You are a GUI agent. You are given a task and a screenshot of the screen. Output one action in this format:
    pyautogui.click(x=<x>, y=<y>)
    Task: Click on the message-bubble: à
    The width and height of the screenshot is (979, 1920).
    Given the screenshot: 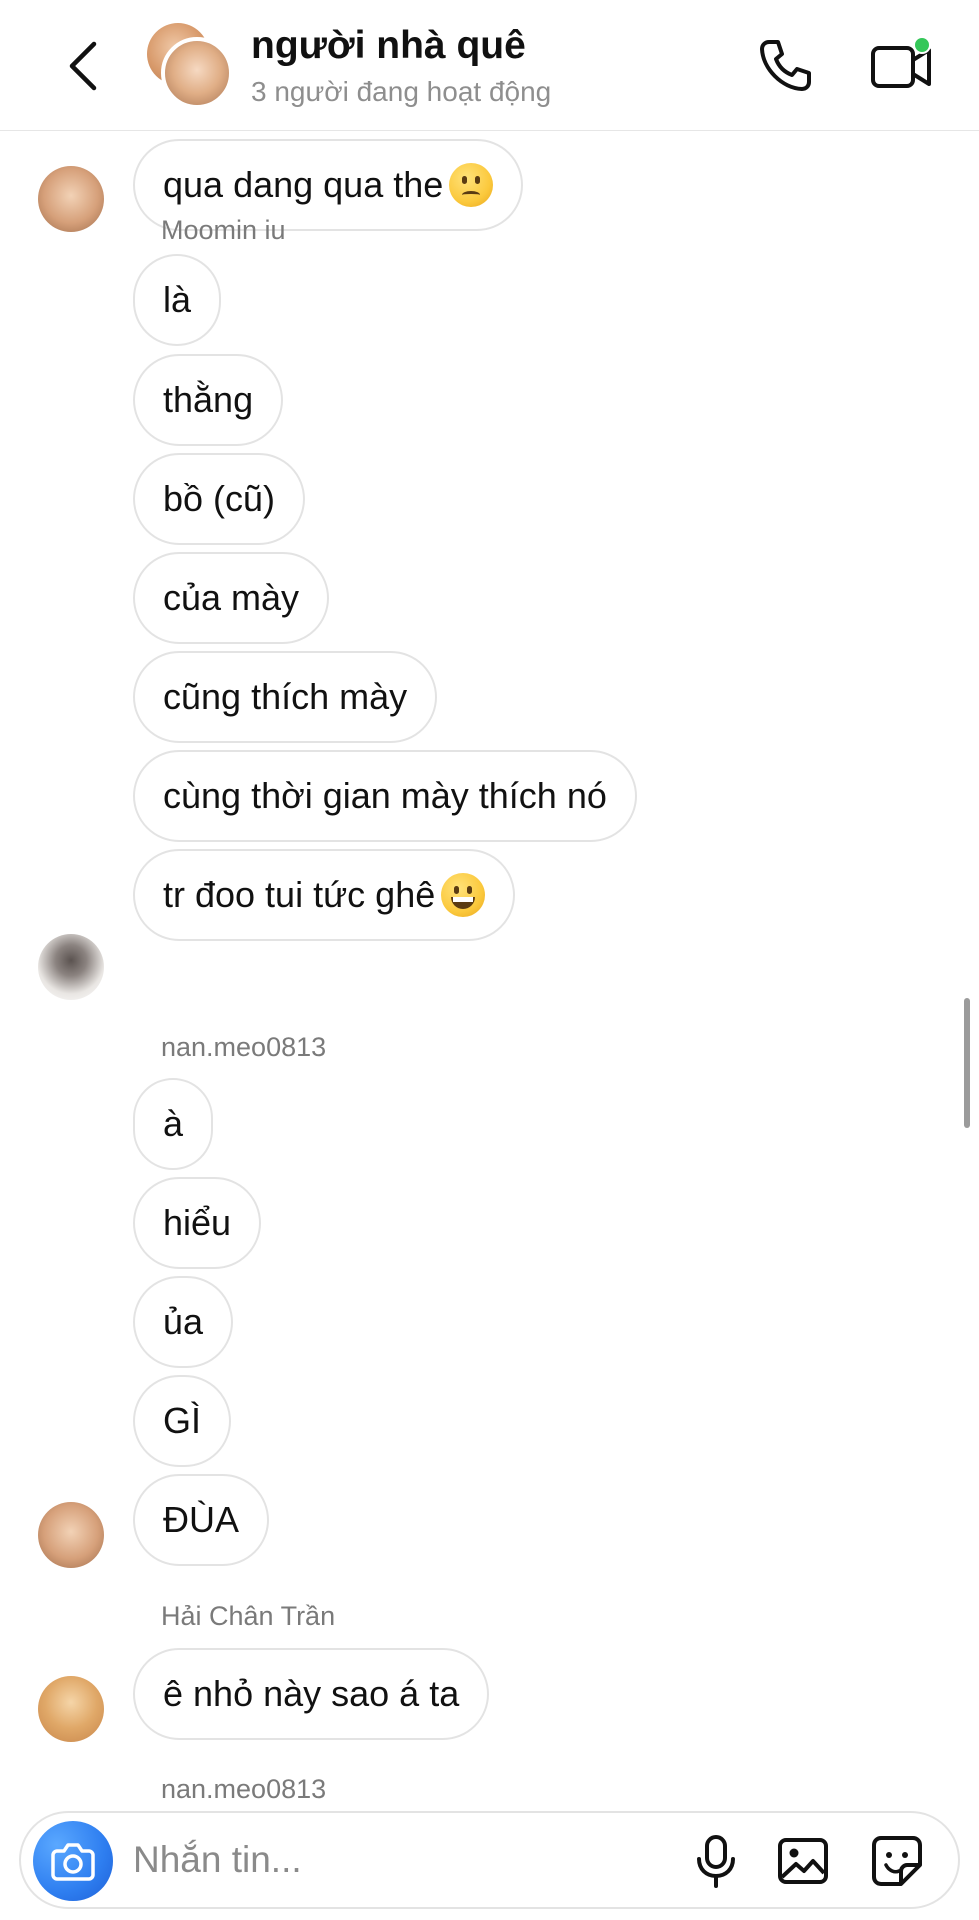 What is the action you would take?
    pyautogui.click(x=173, y=1124)
    